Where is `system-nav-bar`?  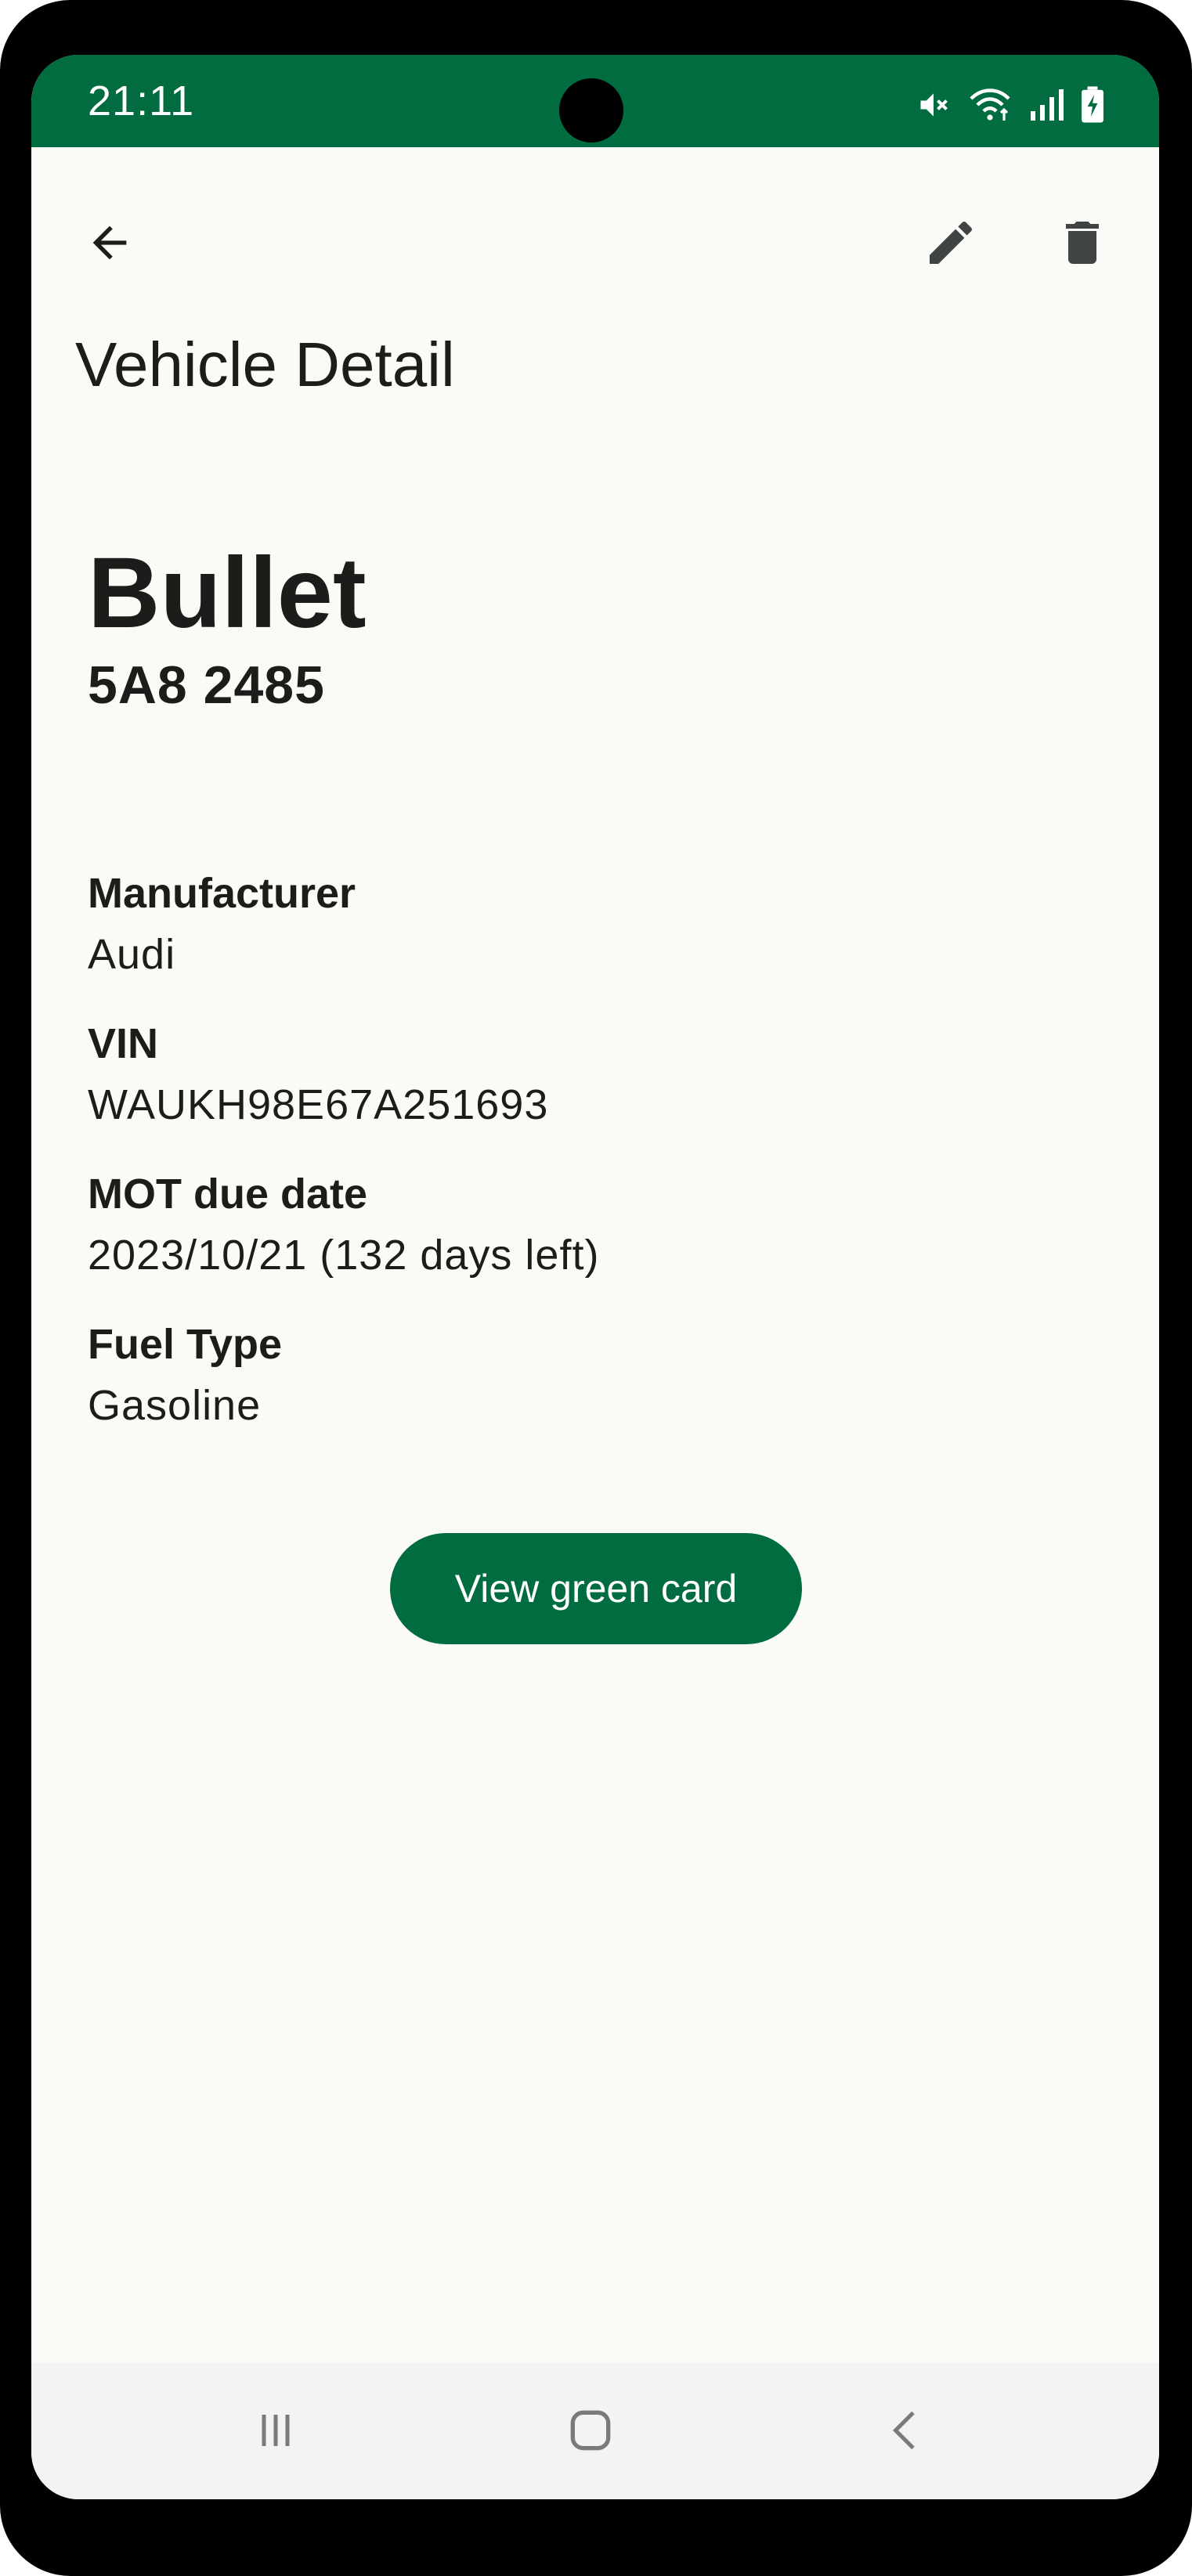
system-nav-bar is located at coordinates (595, 2431).